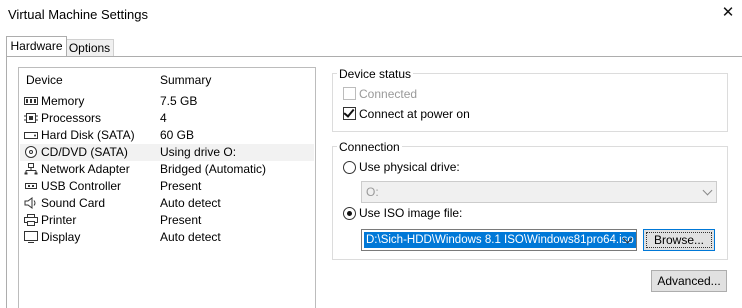 The width and height of the screenshot is (742, 308). Describe the element at coordinates (73, 203) in the screenshot. I see `device-name: Sound Card` at that location.